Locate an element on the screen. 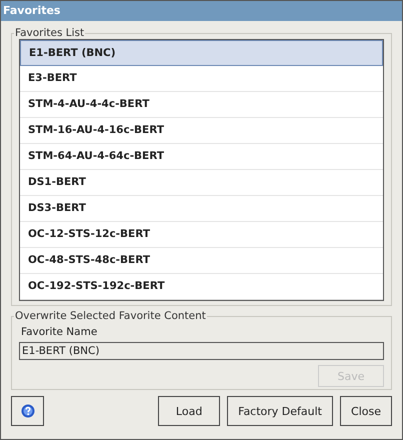  list-item: OC-48-STS-48c-BERT is located at coordinates (201, 261).